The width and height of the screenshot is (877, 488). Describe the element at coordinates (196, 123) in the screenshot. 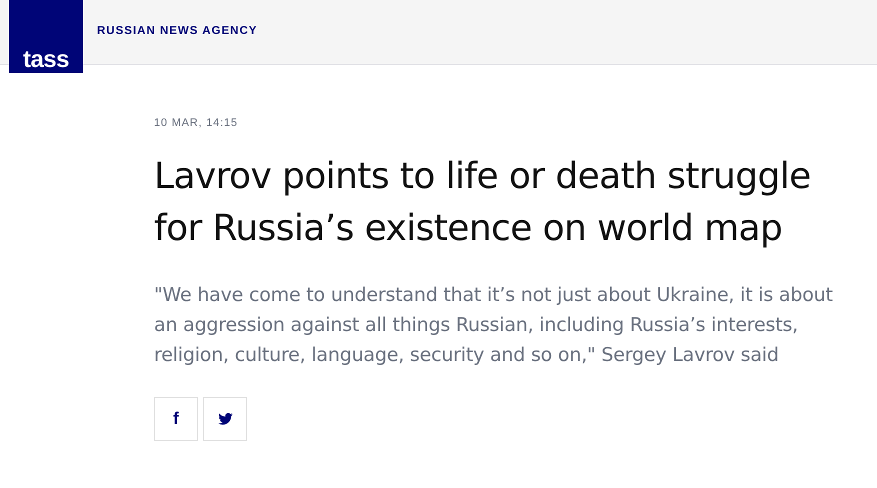

I see `article-date: 10 MAR, 14:15` at that location.